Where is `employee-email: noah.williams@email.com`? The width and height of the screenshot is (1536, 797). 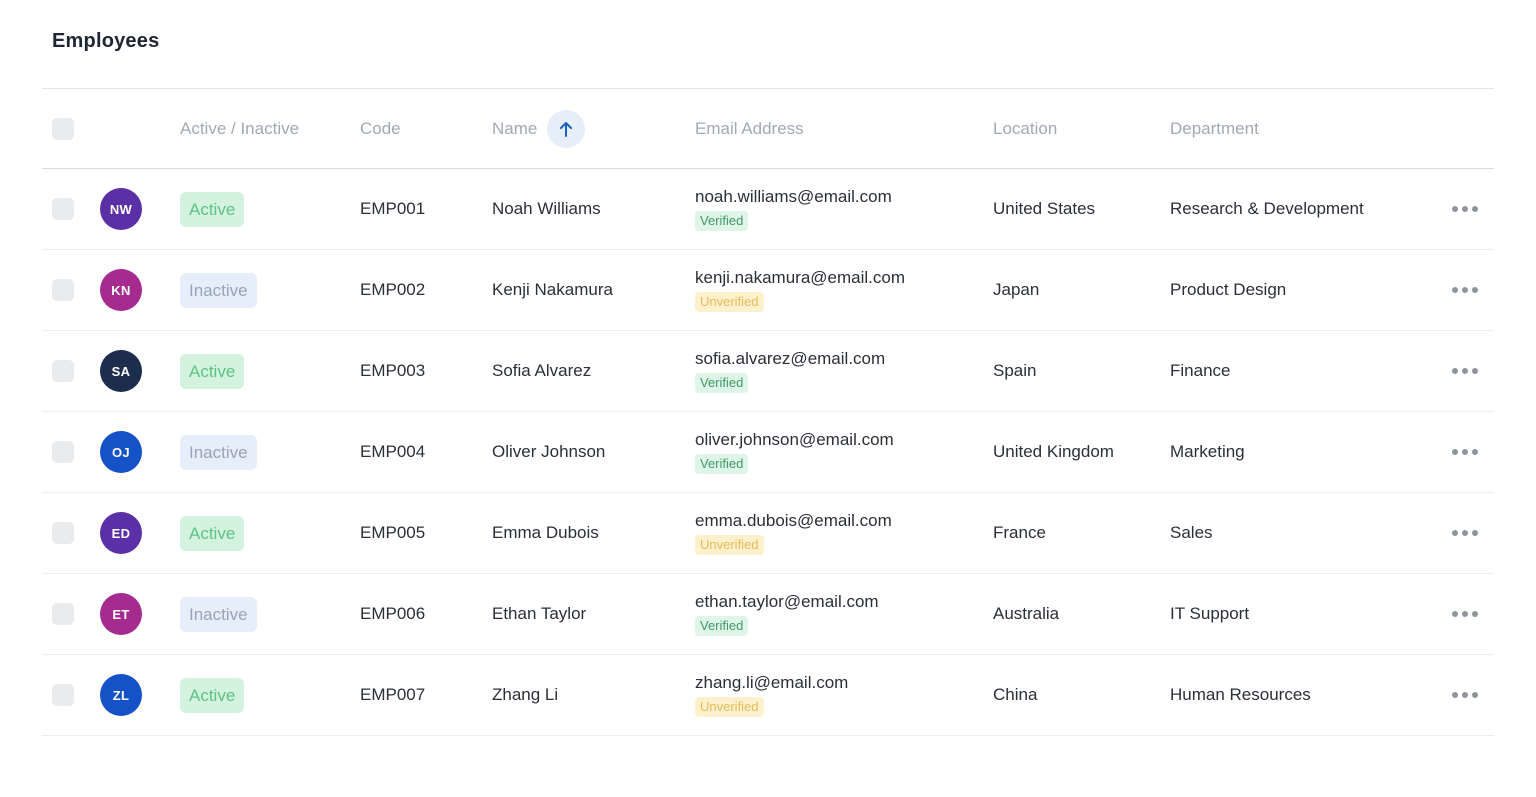
employee-email: noah.williams@email.com is located at coordinates (793, 197).